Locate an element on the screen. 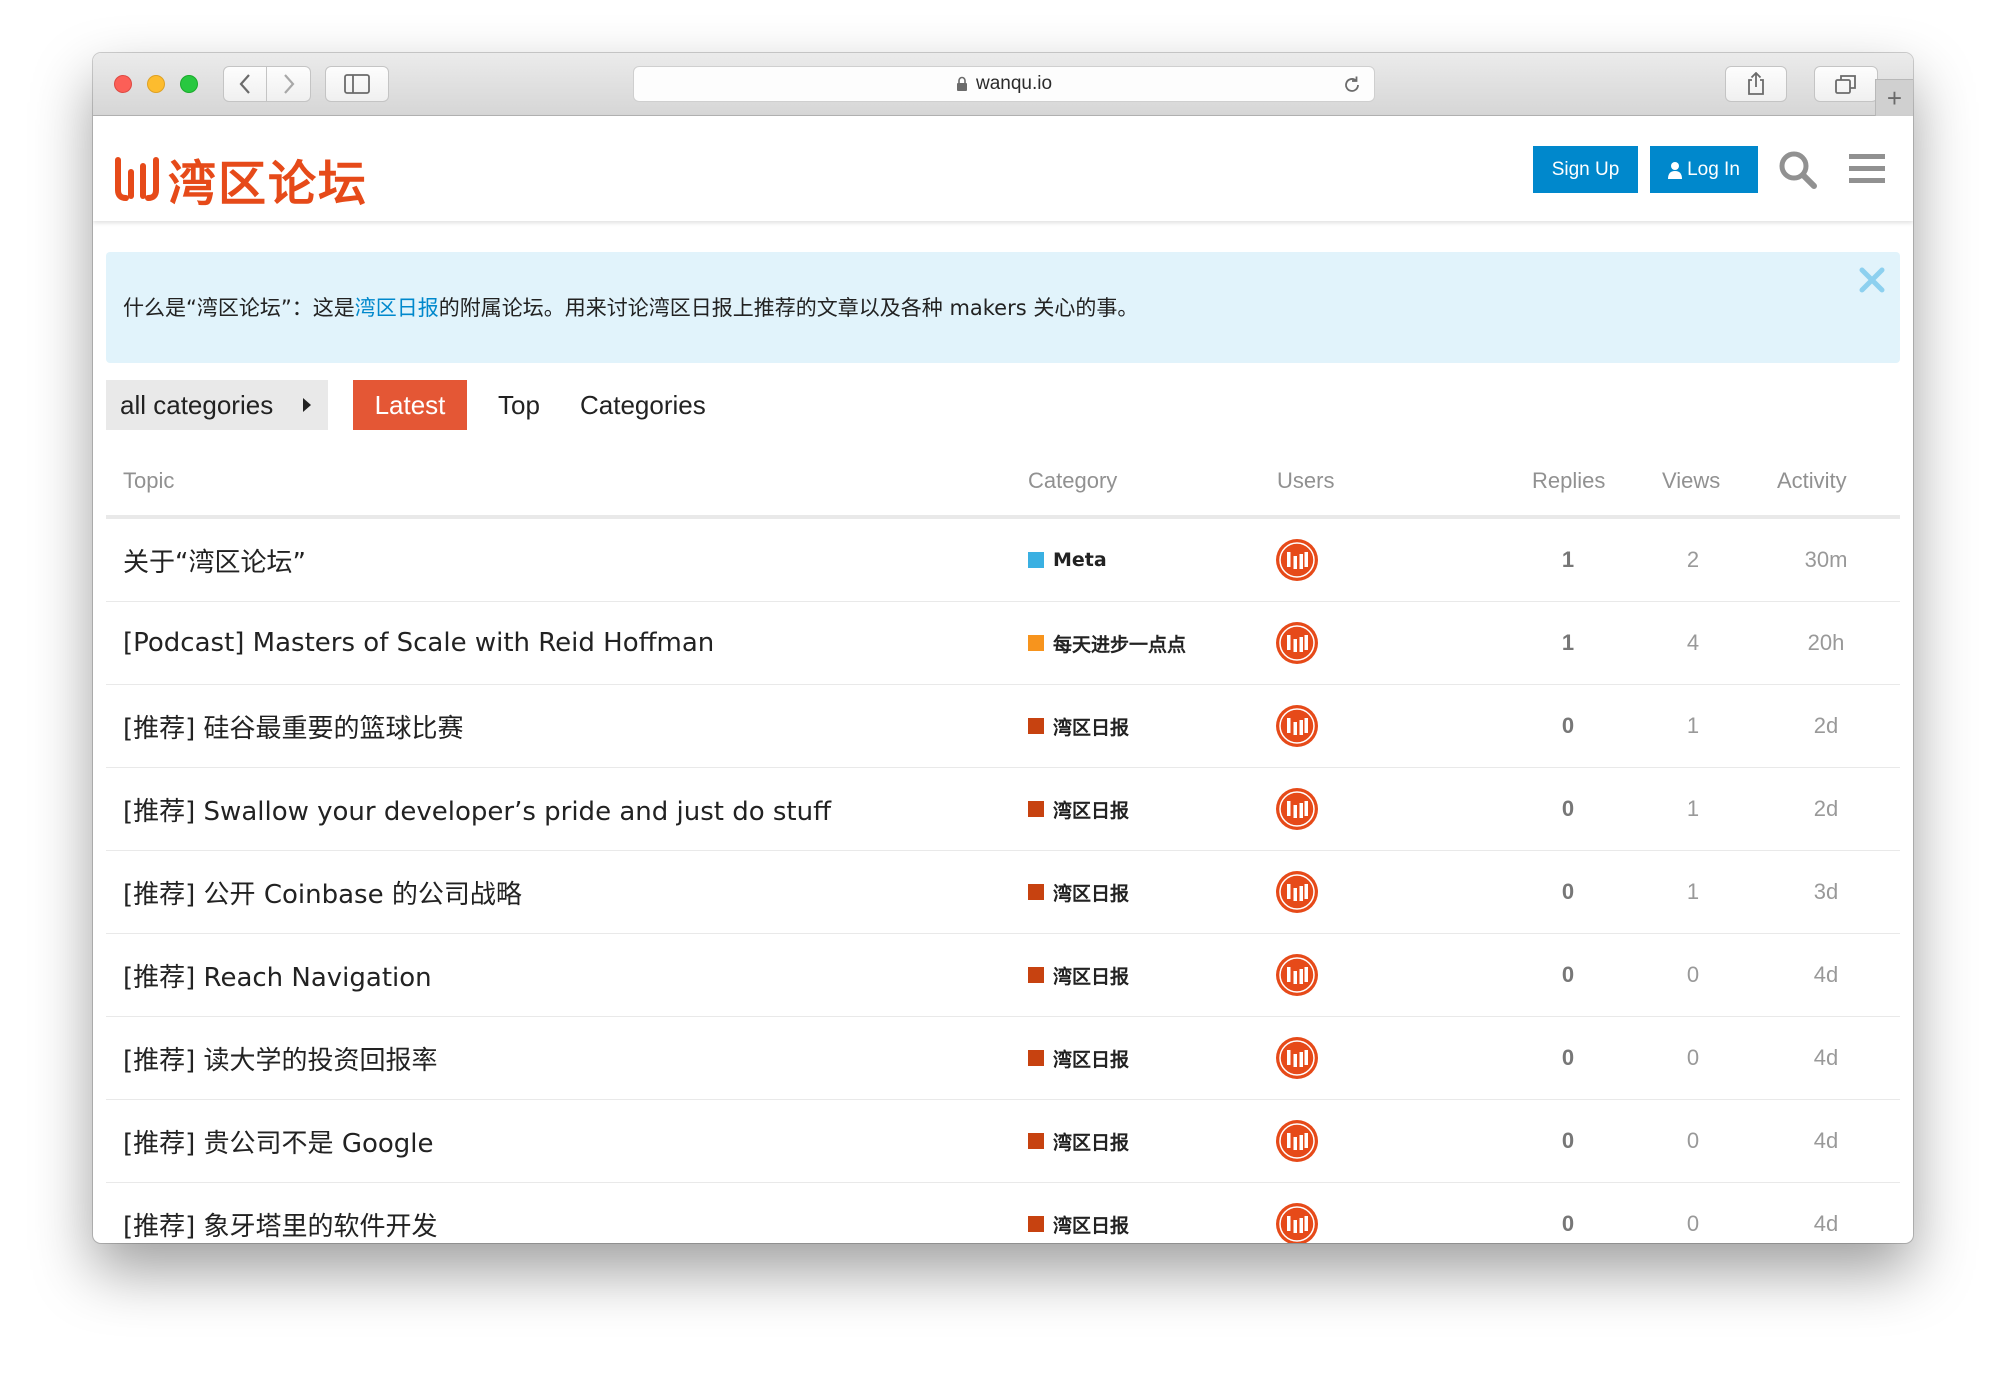 This screenshot has width=2000, height=1373. back-button is located at coordinates (245, 84).